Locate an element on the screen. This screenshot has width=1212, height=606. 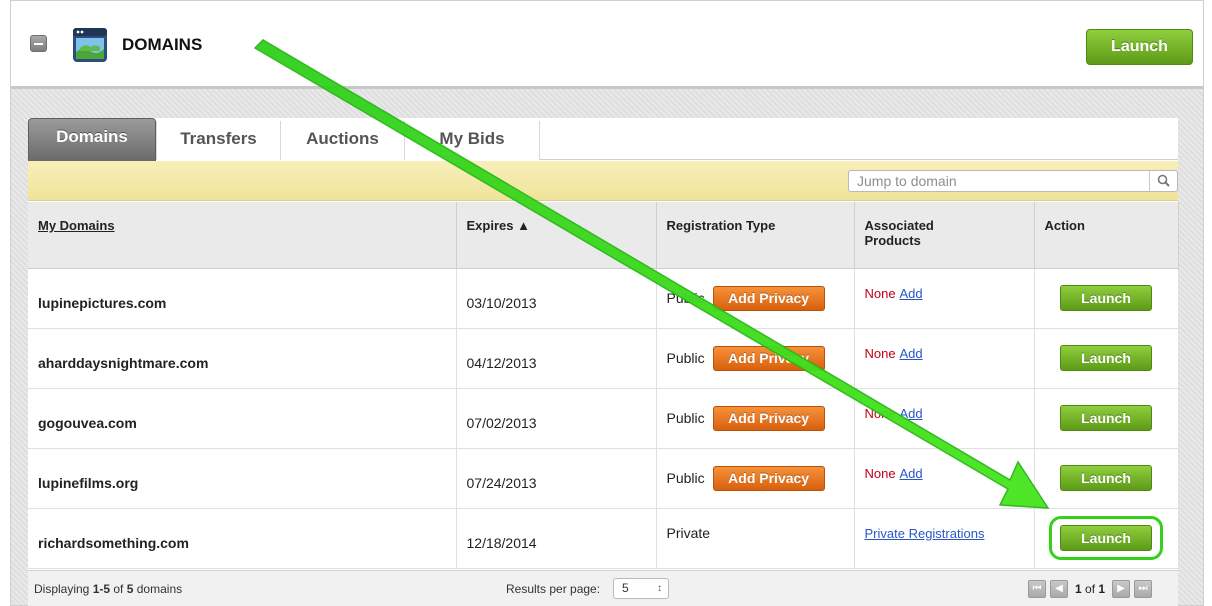
tab-my-bids: My Bids is located at coordinates (472, 140).